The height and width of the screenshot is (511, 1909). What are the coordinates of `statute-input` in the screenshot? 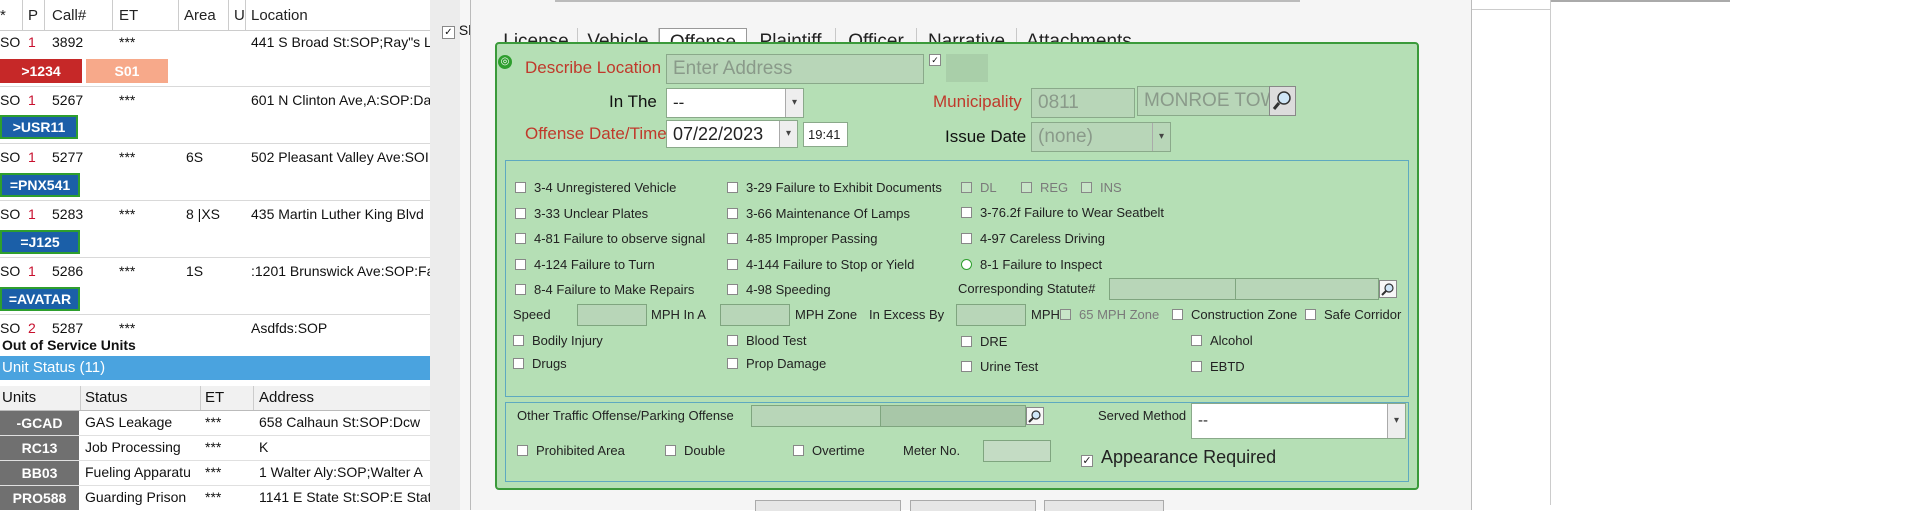 It's located at (1172, 289).